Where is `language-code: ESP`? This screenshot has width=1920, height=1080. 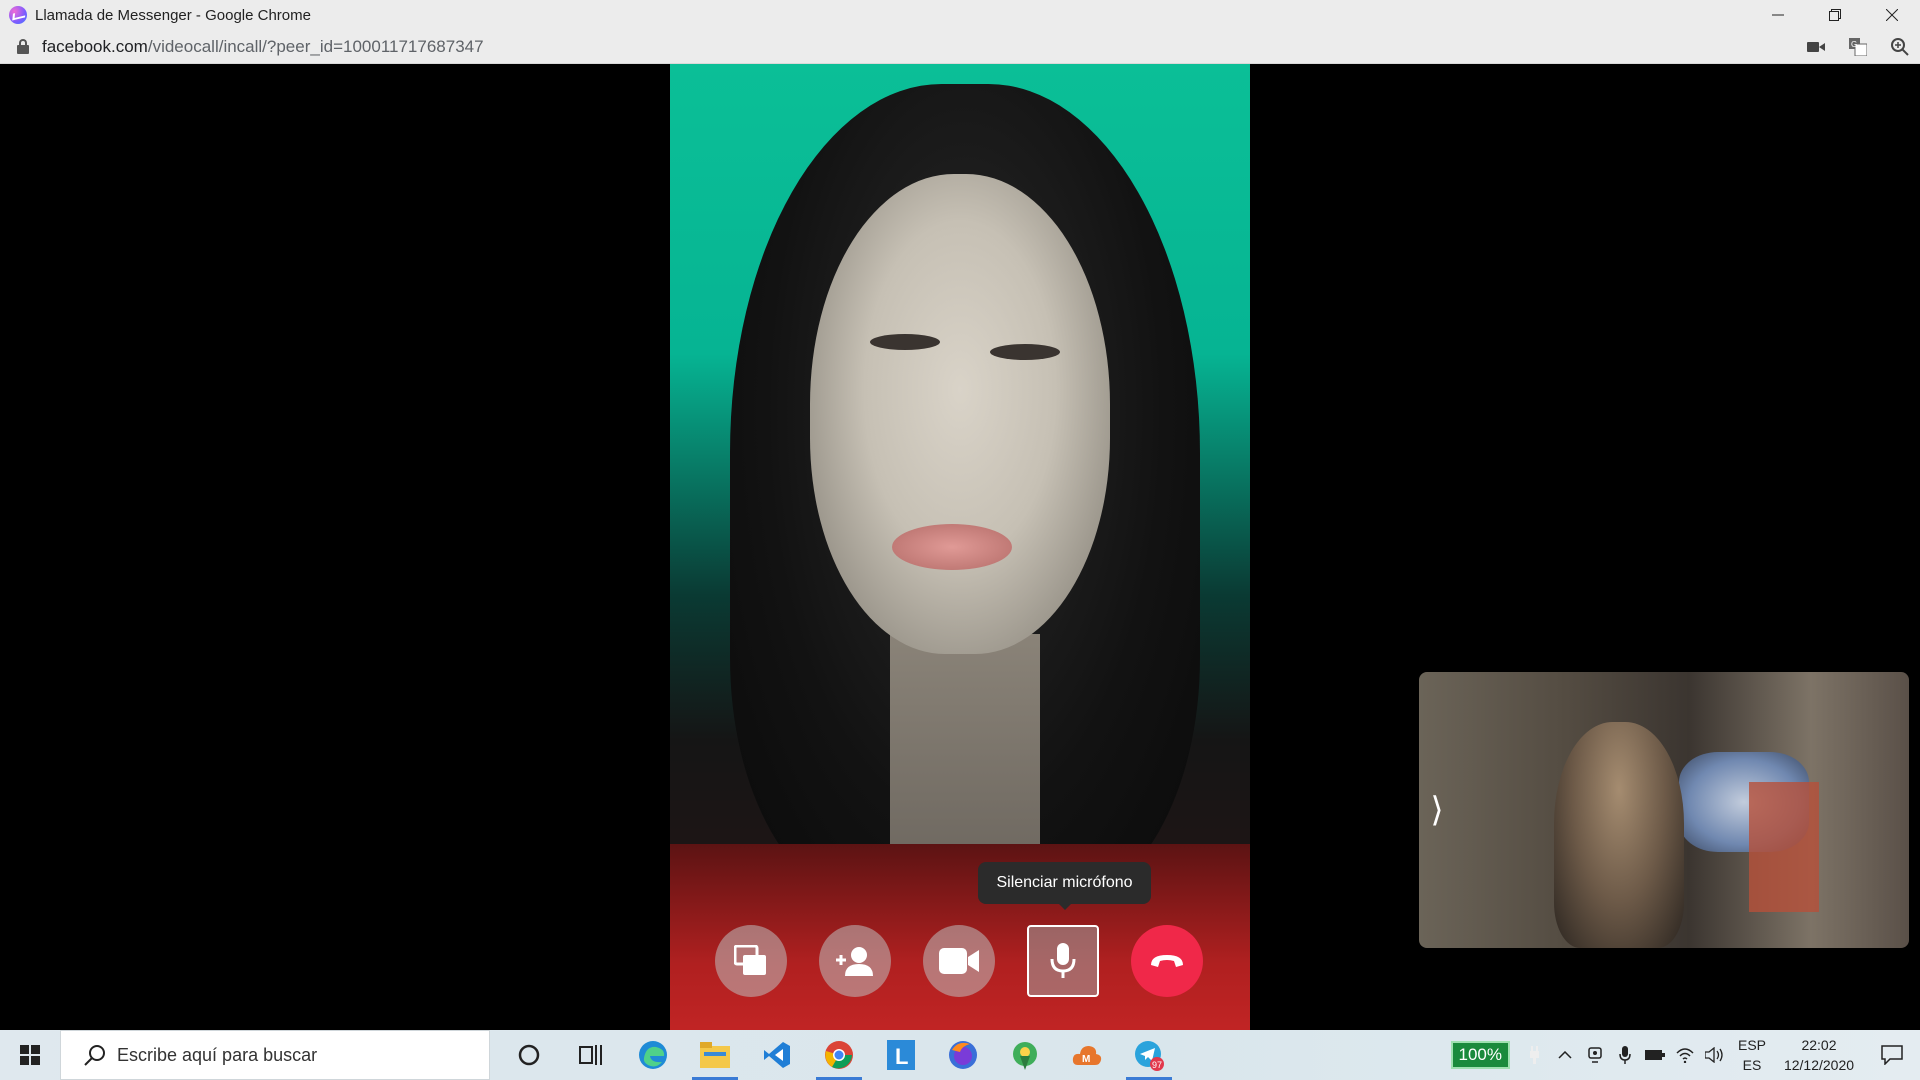 language-code: ESP is located at coordinates (1751, 1045).